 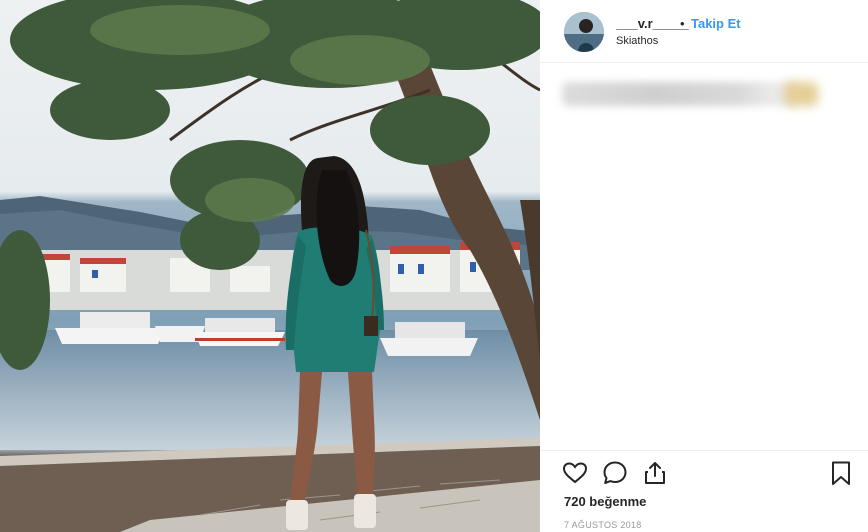 What do you see at coordinates (605, 501) in the screenshot?
I see `likes-count: 720 beğenme` at bounding box center [605, 501].